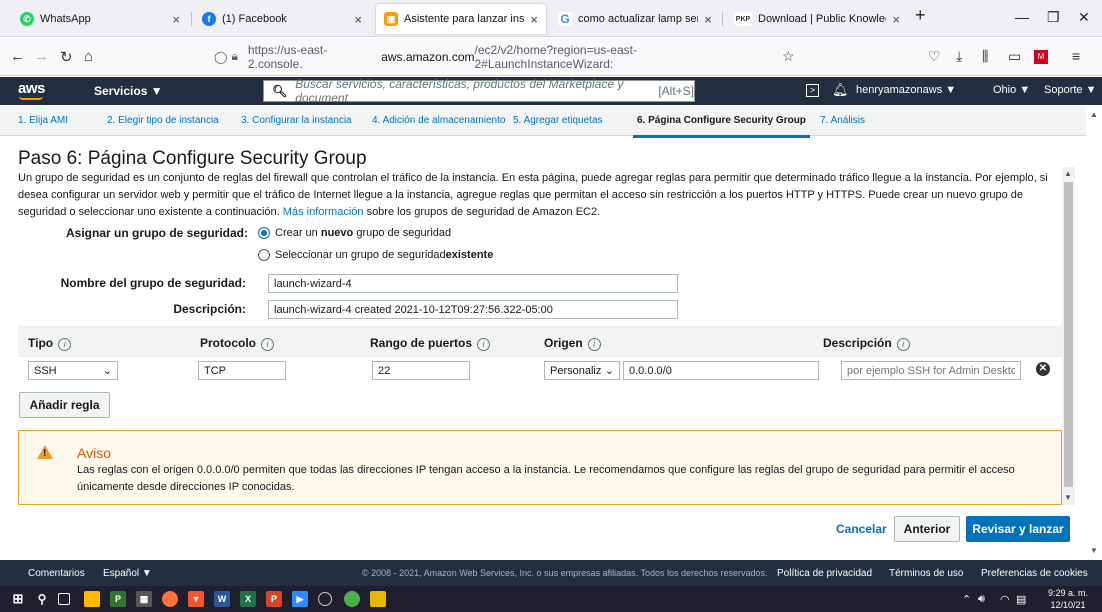 The image size is (1102, 612). Describe the element at coordinates (582, 370) in the screenshot. I see `rule-source-select: Personaliz ⌄` at that location.